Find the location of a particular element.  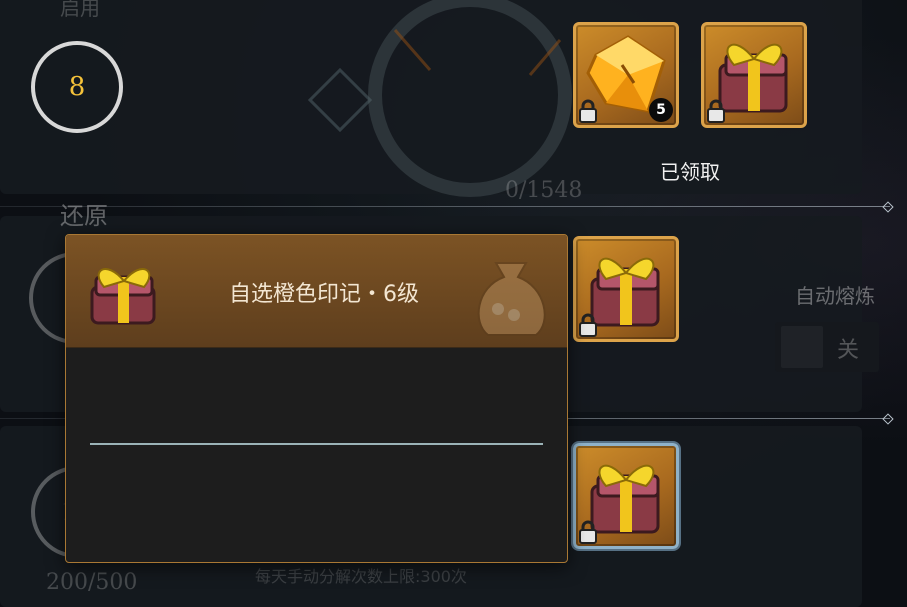

tooltip-divider is located at coordinates (316, 444).